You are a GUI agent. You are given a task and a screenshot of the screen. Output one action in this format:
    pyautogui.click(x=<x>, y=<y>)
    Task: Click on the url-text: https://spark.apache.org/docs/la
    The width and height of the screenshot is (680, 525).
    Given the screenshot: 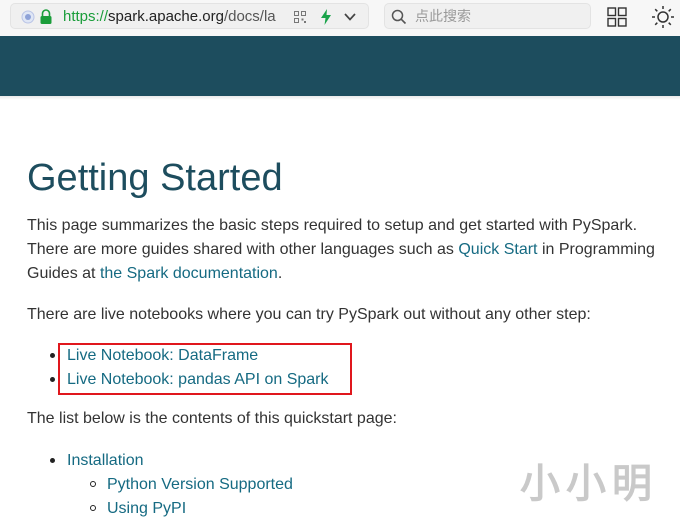 What is the action you would take?
    pyautogui.click(x=176, y=17)
    